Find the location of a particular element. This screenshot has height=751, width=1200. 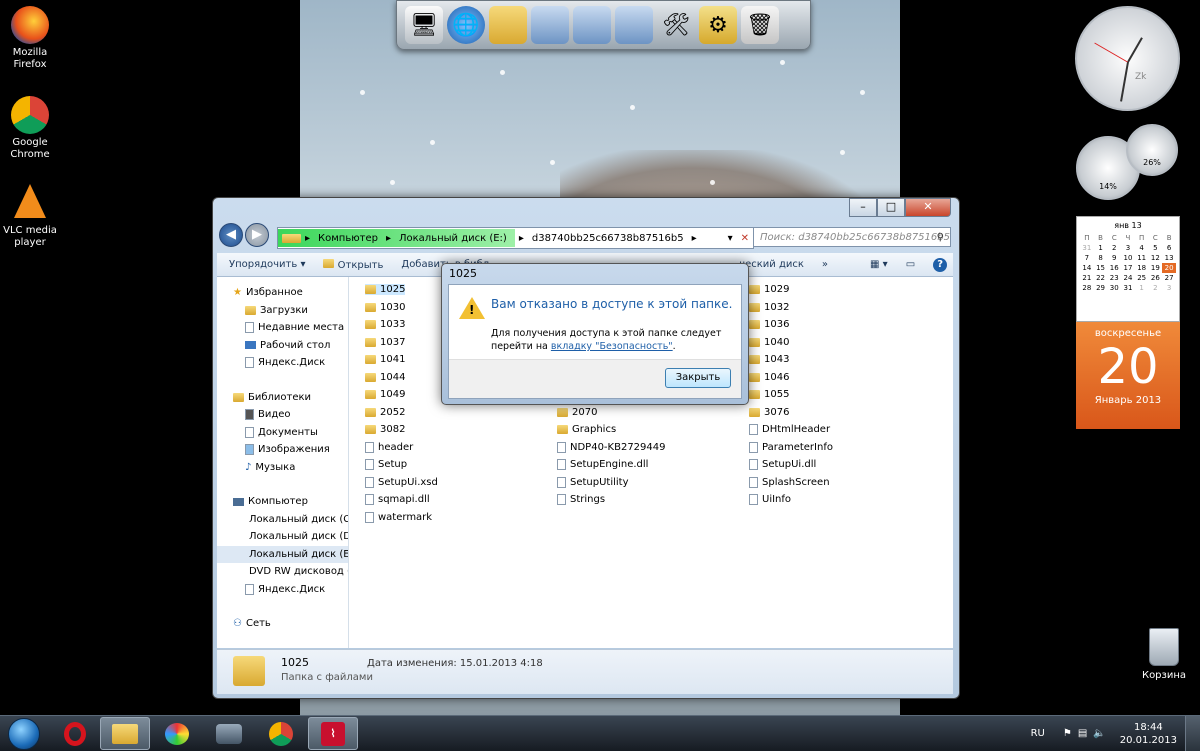

nav-desktop: Рабочий стол is located at coordinates (290, 346).